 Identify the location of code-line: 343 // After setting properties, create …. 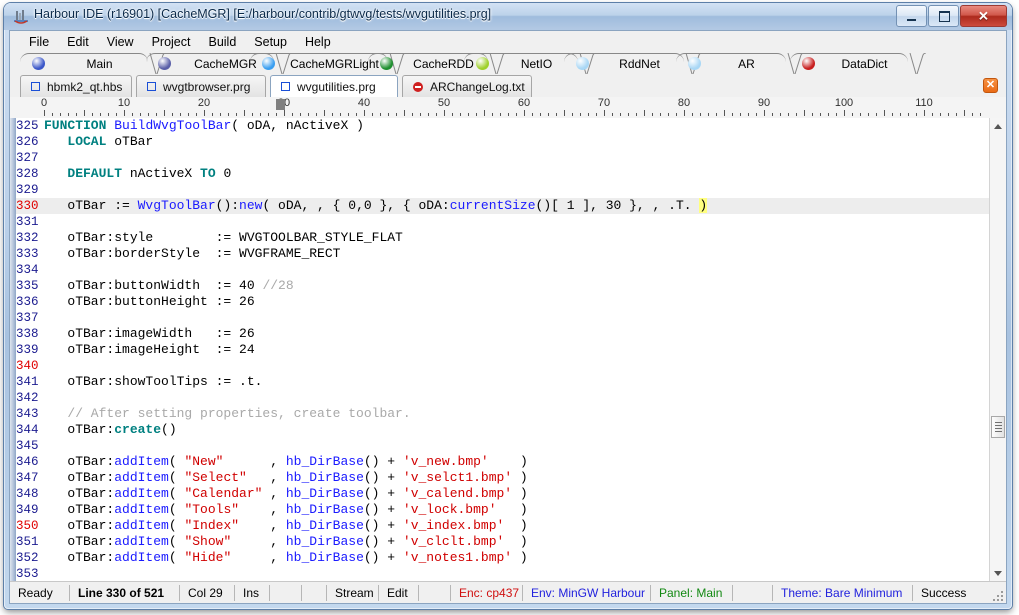
(503, 414).